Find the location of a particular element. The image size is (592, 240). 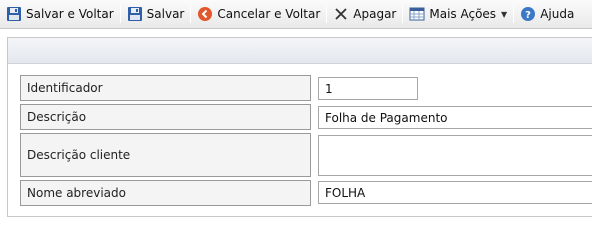

spreadsheet-icon is located at coordinates (417, 14).